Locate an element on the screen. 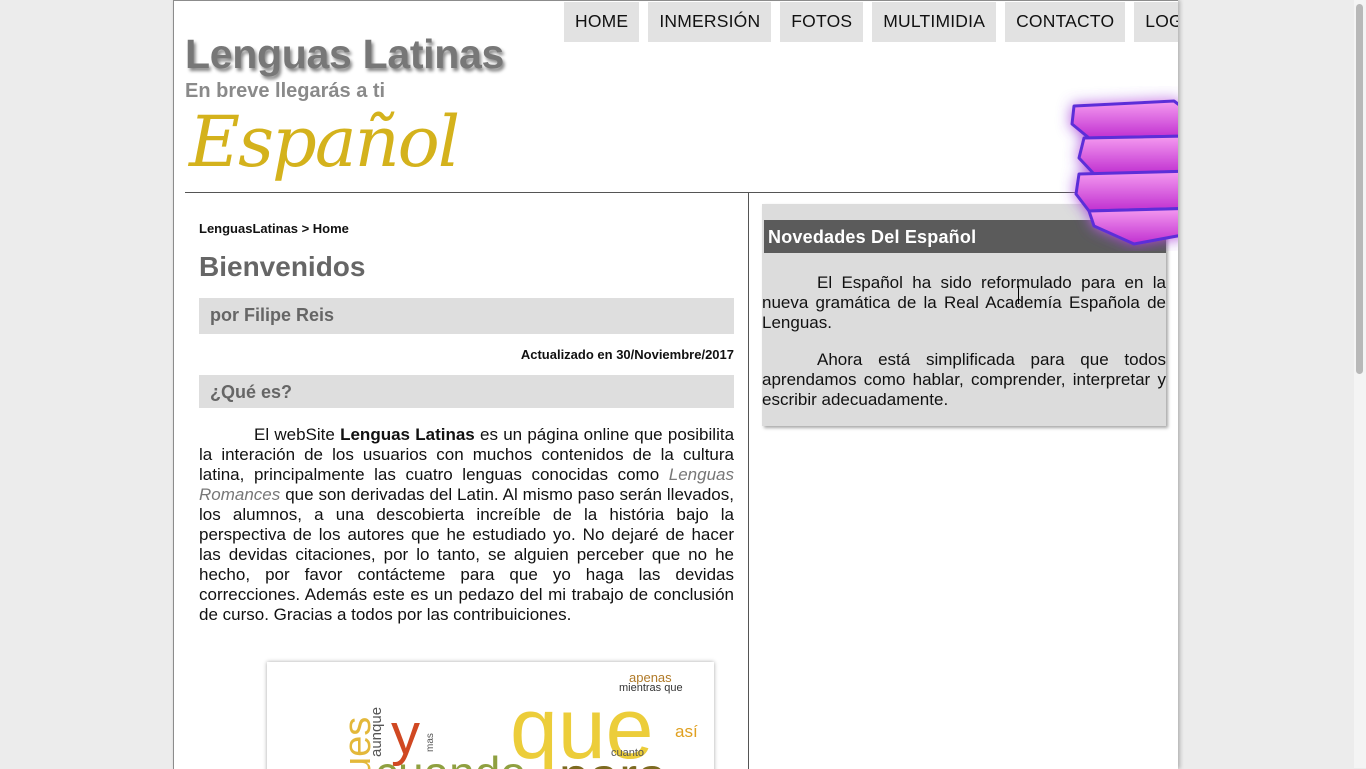  column-divider is located at coordinates (748, 481).